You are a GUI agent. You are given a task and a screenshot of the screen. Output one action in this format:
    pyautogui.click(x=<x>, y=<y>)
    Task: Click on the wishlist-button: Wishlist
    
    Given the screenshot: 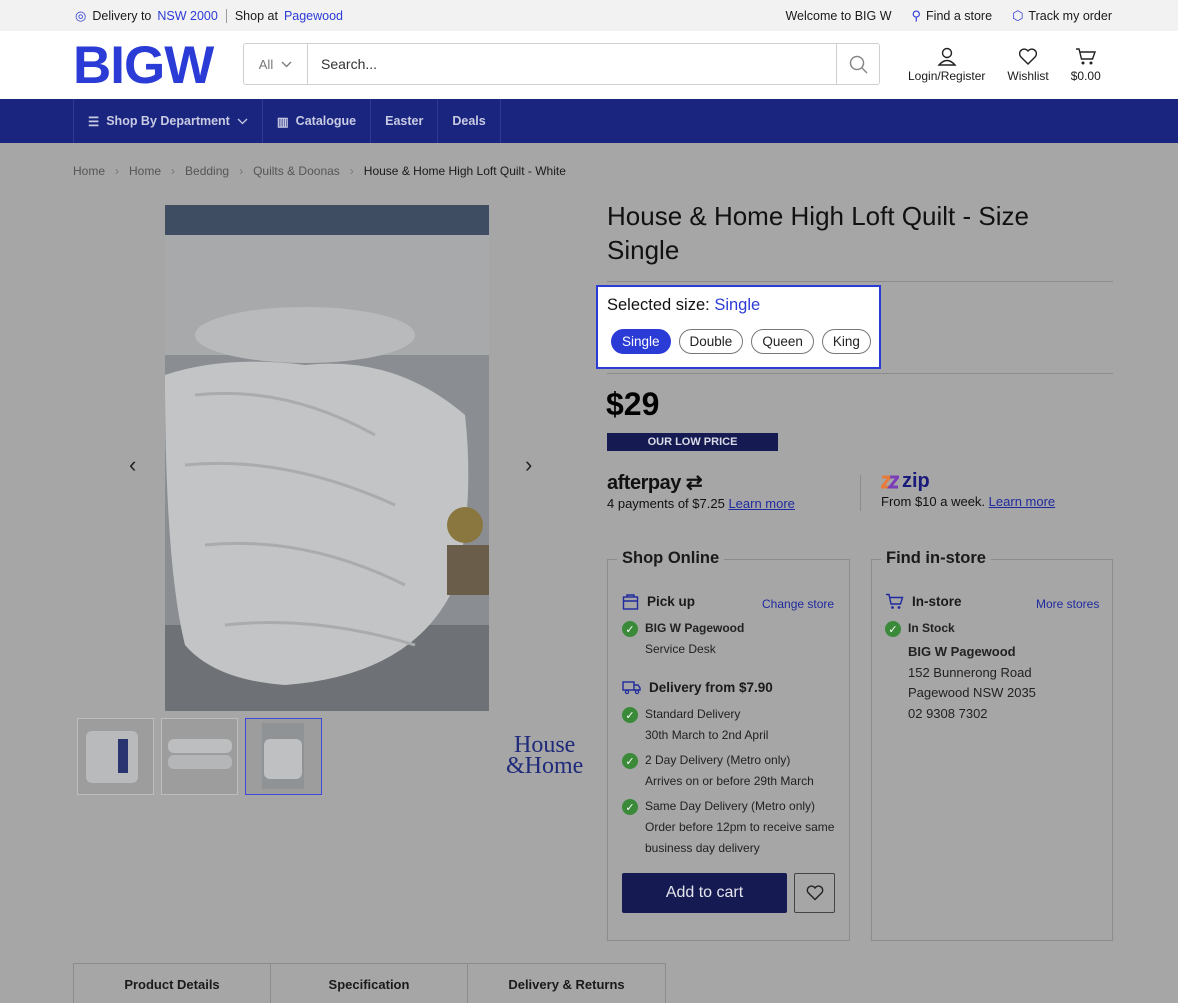 What is the action you would take?
    pyautogui.click(x=1028, y=65)
    